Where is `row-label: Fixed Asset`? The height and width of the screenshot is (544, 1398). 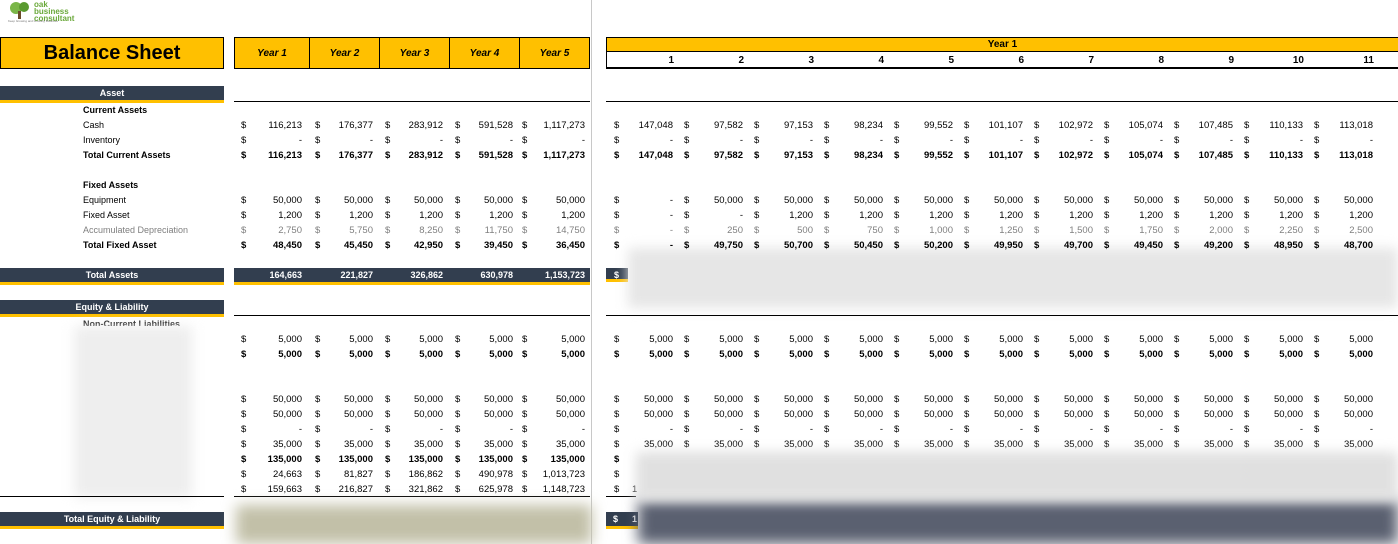 row-label: Fixed Asset is located at coordinates (106, 215).